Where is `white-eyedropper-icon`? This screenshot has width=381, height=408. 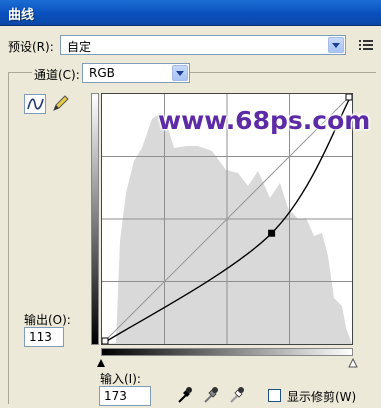
white-eyedropper-icon is located at coordinates (237, 395).